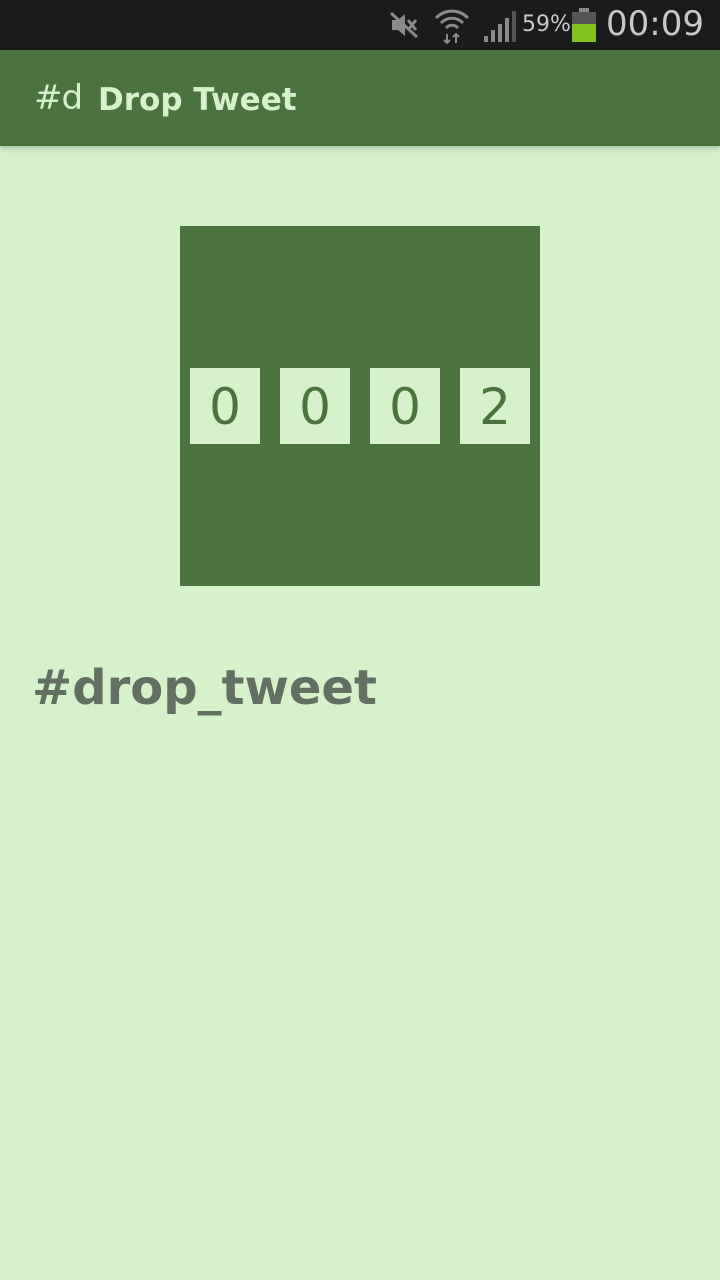 The width and height of the screenshot is (720, 1280). What do you see at coordinates (584, 25) in the screenshot?
I see `battery-icon` at bounding box center [584, 25].